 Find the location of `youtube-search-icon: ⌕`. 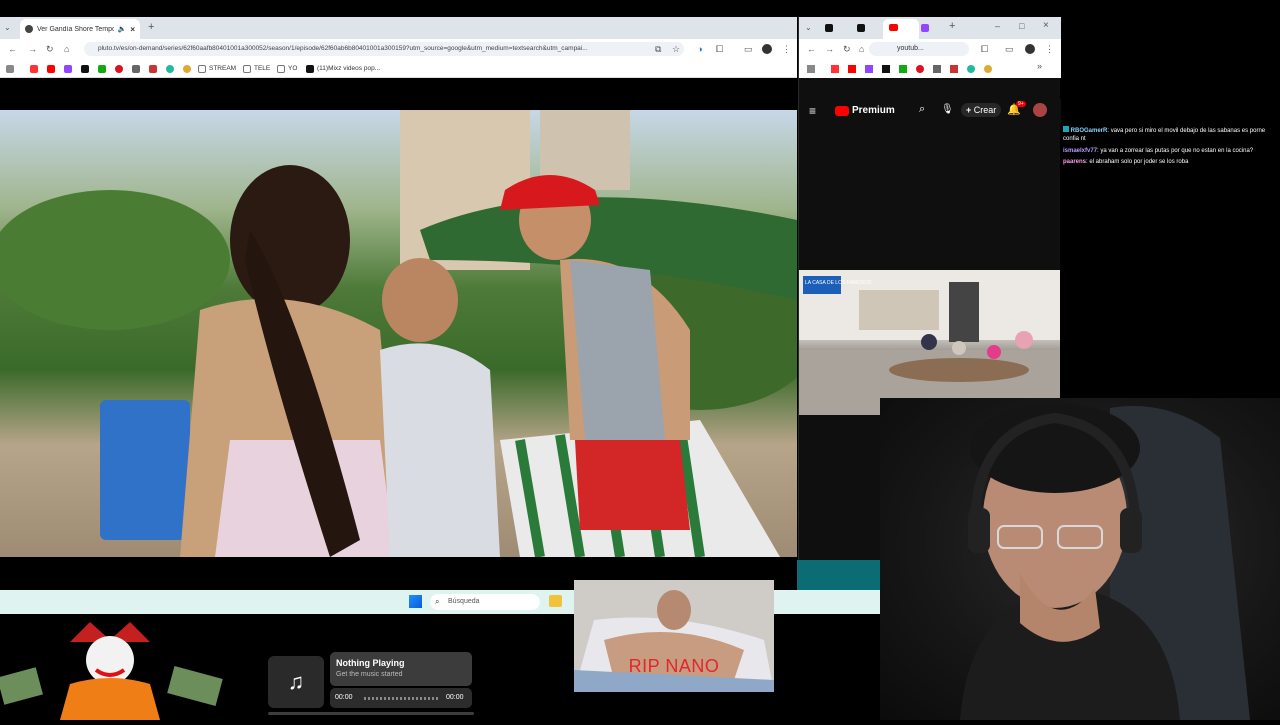

youtube-search-icon: ⌕ is located at coordinates (922, 109).